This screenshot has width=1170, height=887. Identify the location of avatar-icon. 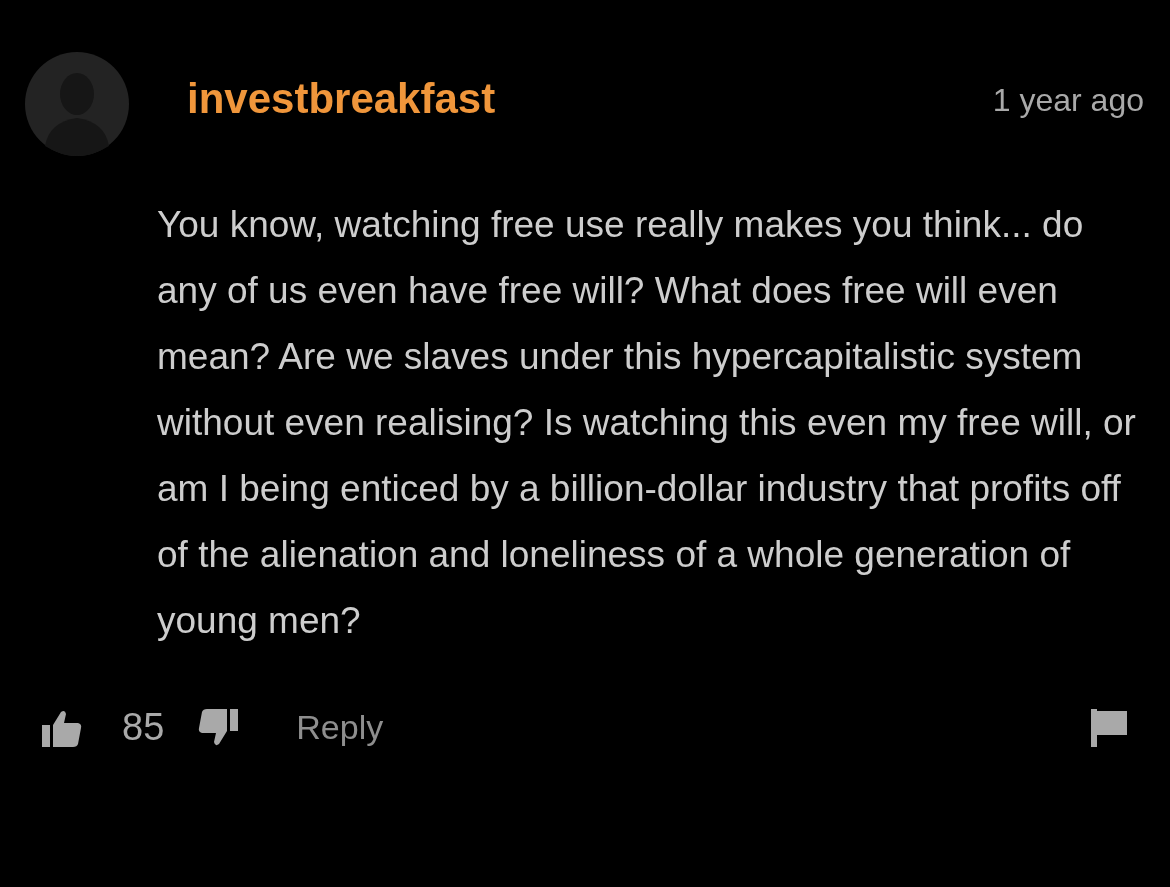
(77, 104).